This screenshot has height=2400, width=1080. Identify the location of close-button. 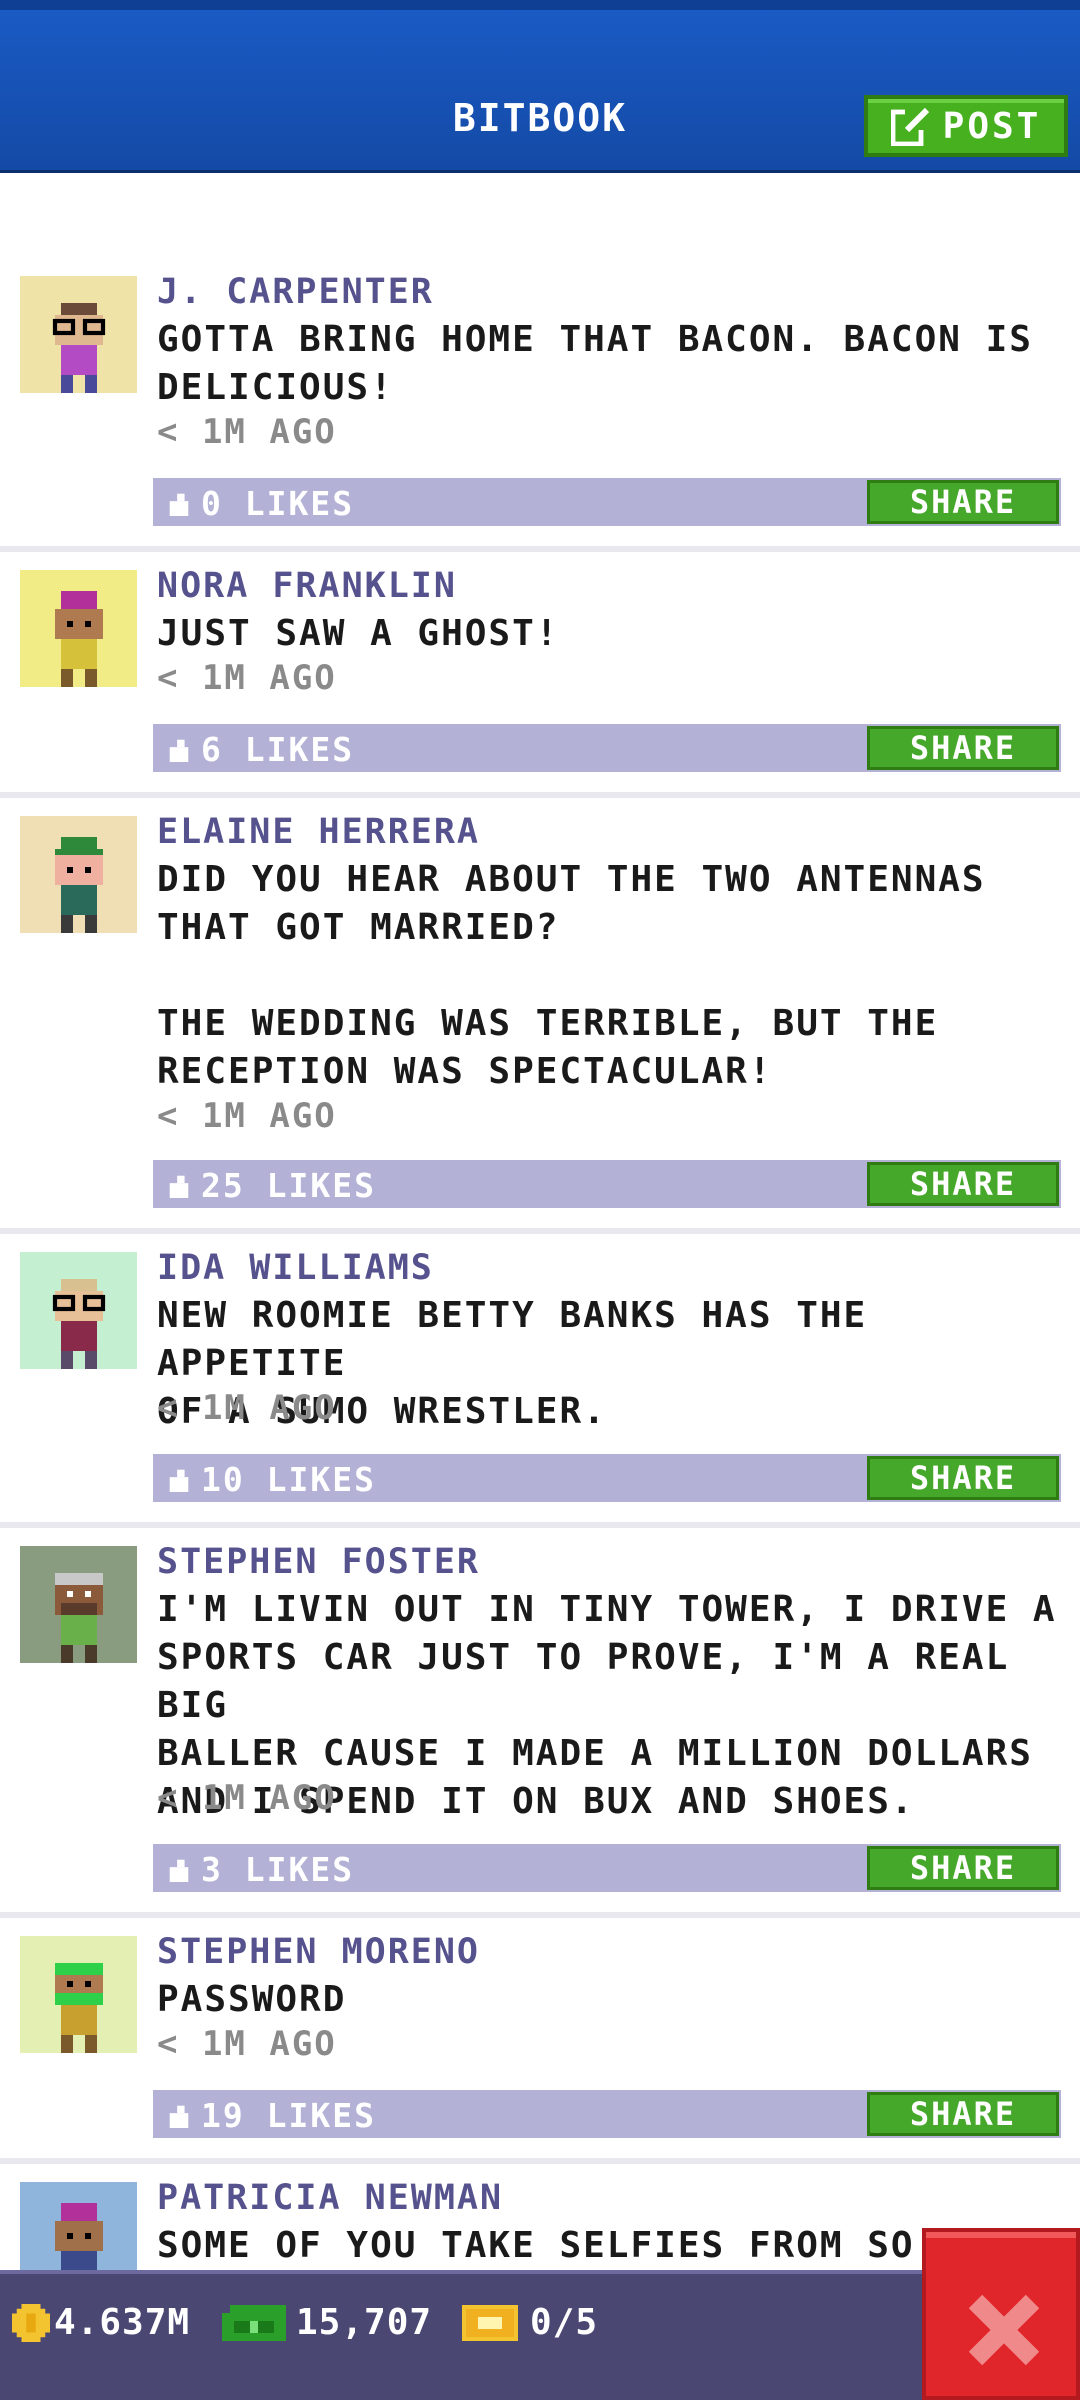
(1001, 2314).